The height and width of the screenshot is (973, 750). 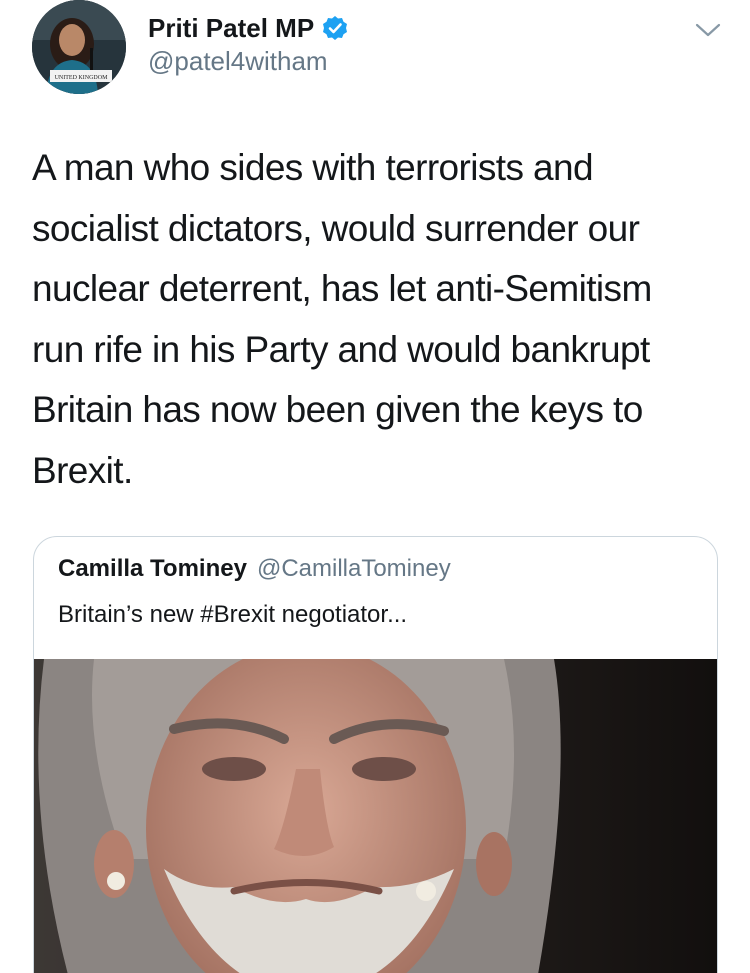 I want to click on avatar-image: UNITED KINGDOM, so click(x=79, y=47).